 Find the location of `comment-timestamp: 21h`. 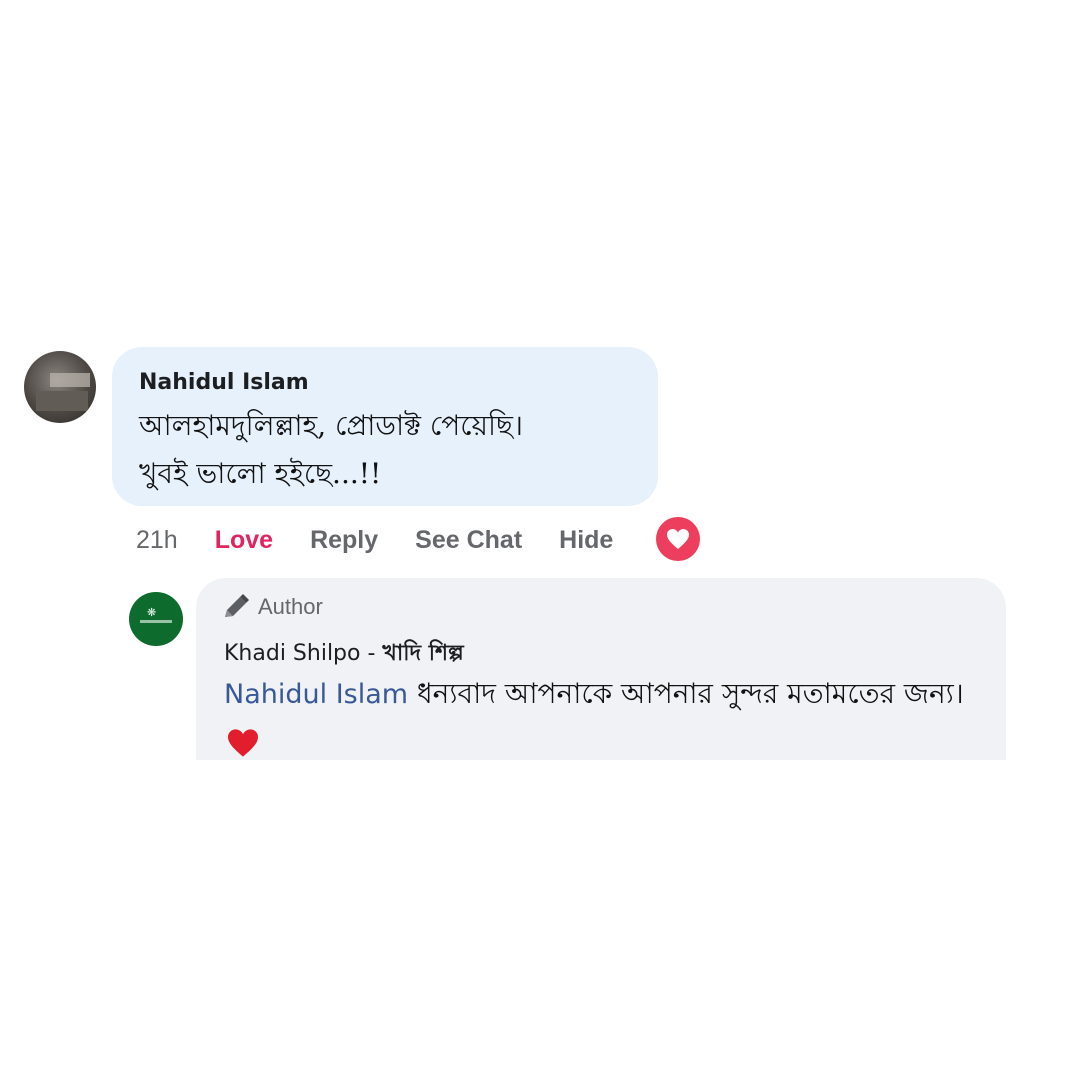

comment-timestamp: 21h is located at coordinates (157, 540).